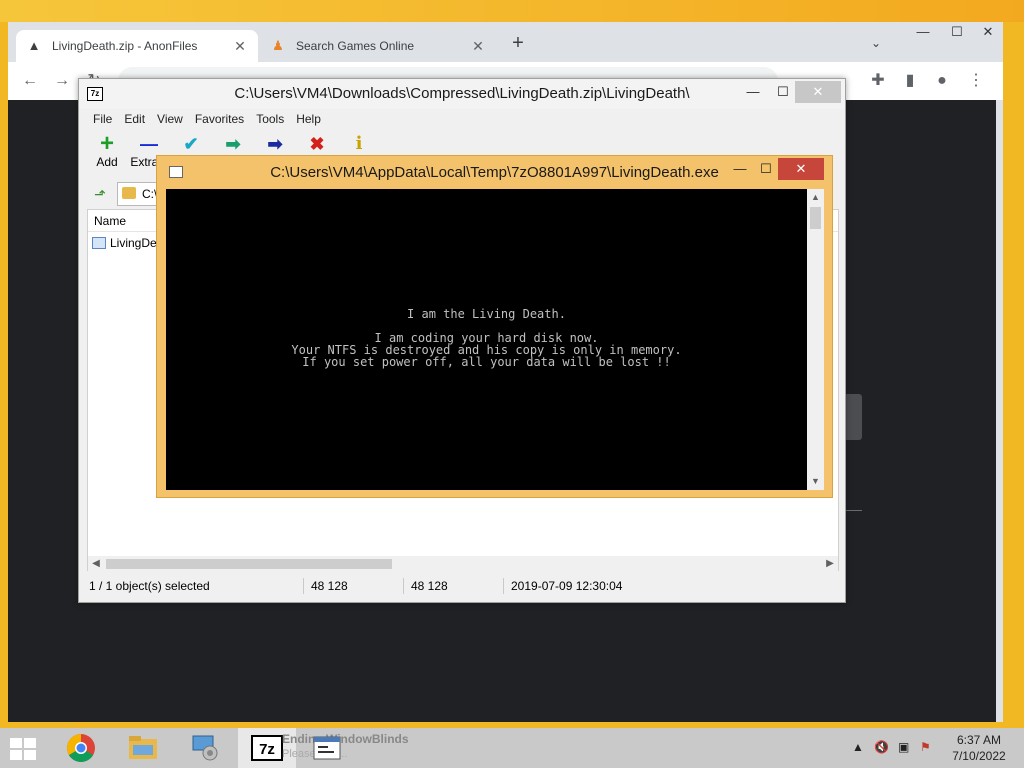 The height and width of the screenshot is (768, 1024). What do you see at coordinates (976, 81) in the screenshot?
I see `menu-icon: ⋮` at bounding box center [976, 81].